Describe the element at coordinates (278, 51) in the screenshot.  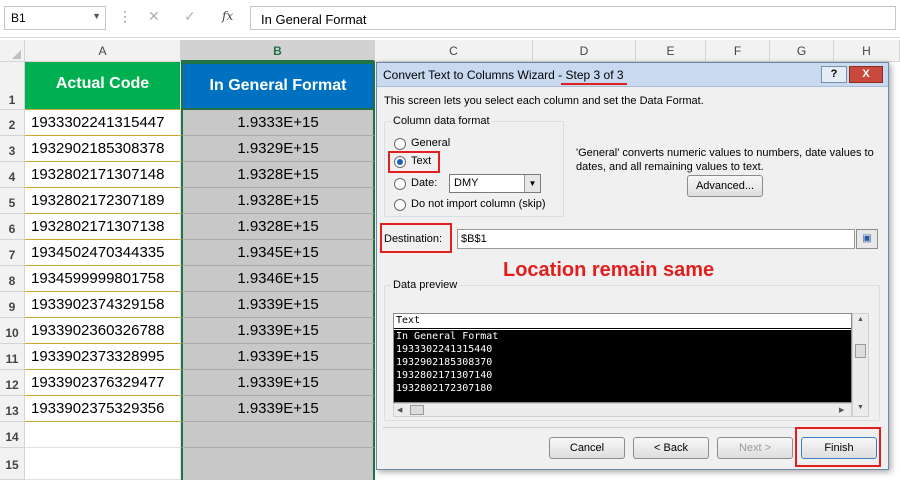
I see `column-header-b: B` at that location.